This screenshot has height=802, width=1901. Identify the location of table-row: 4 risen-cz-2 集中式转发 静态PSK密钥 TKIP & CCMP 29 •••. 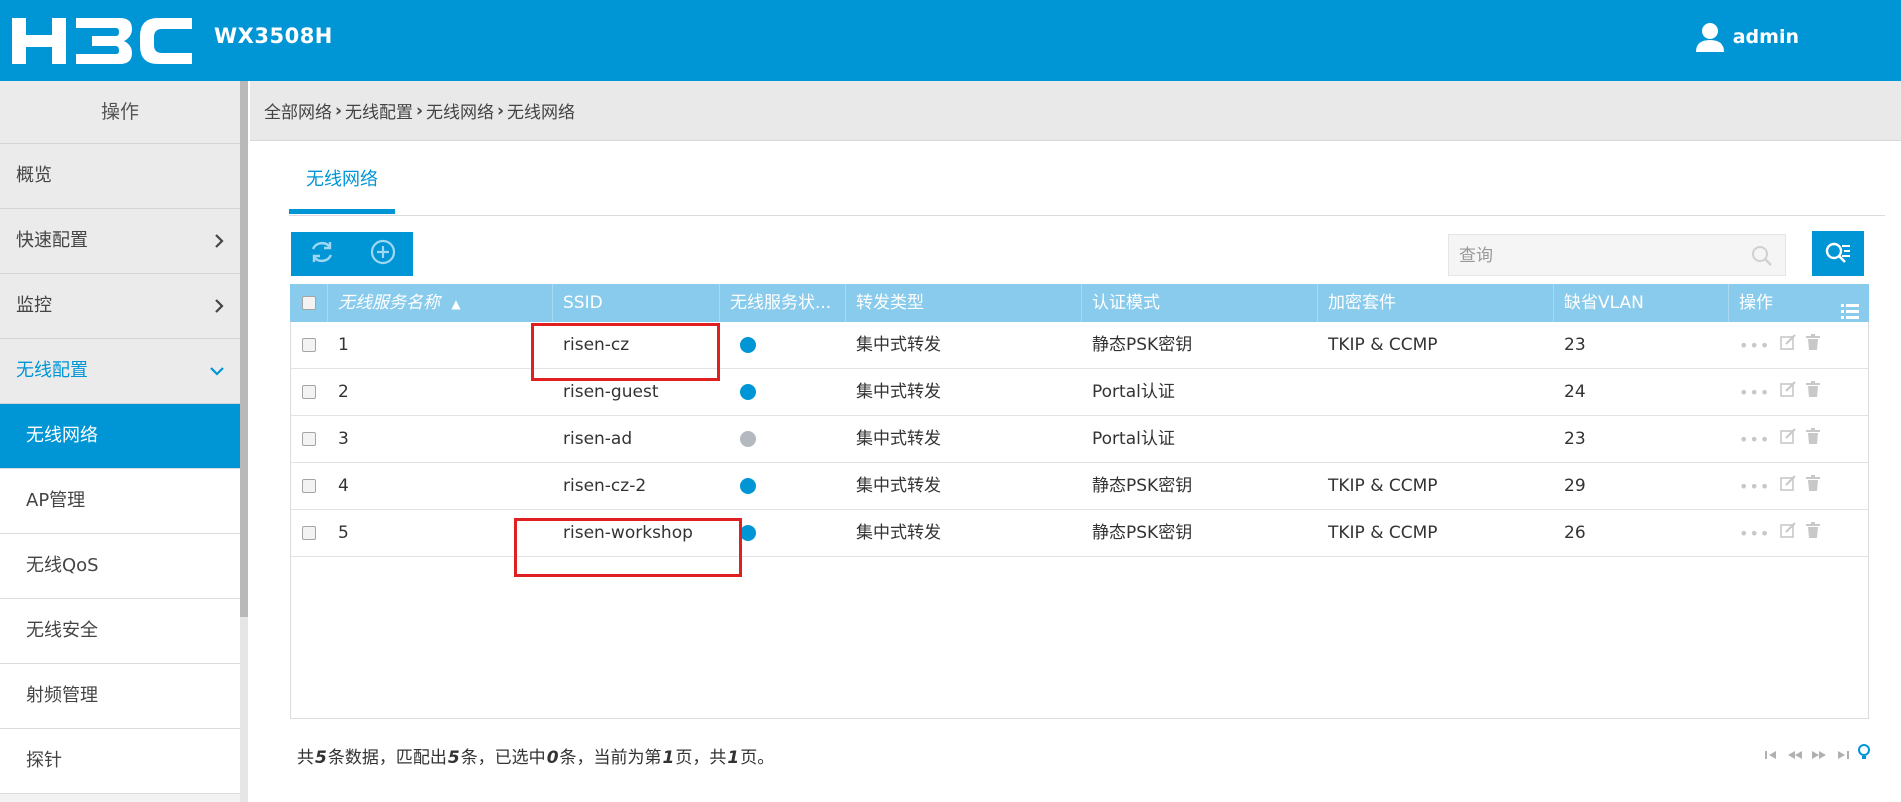
(1079, 486).